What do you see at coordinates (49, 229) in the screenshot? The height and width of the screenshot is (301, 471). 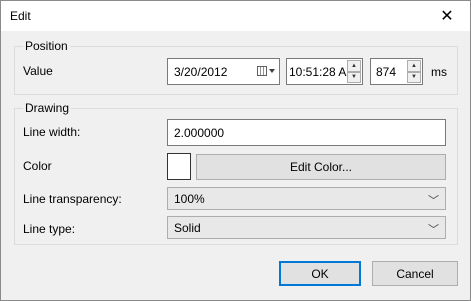 I see `line-type-label: Line type:` at bounding box center [49, 229].